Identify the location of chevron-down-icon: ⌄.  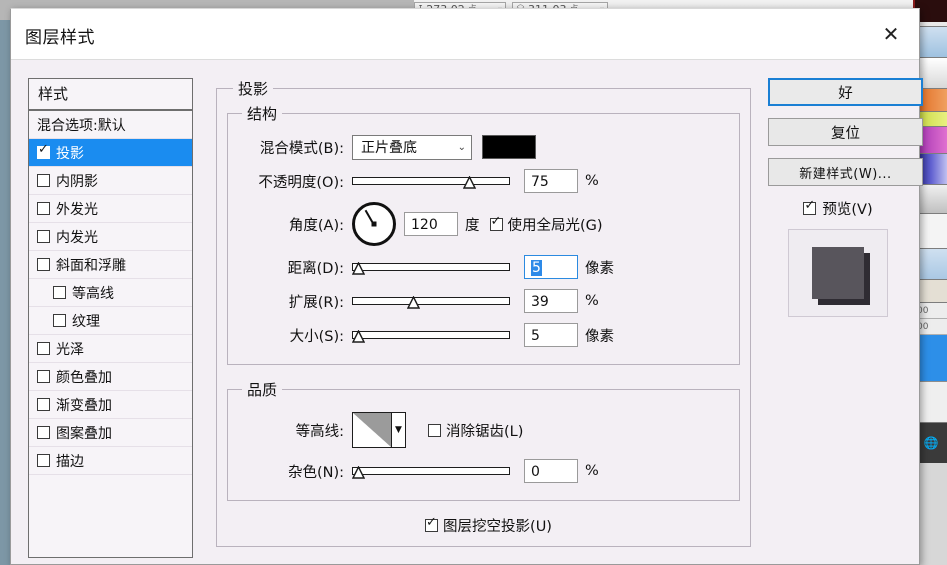
(461, 147).